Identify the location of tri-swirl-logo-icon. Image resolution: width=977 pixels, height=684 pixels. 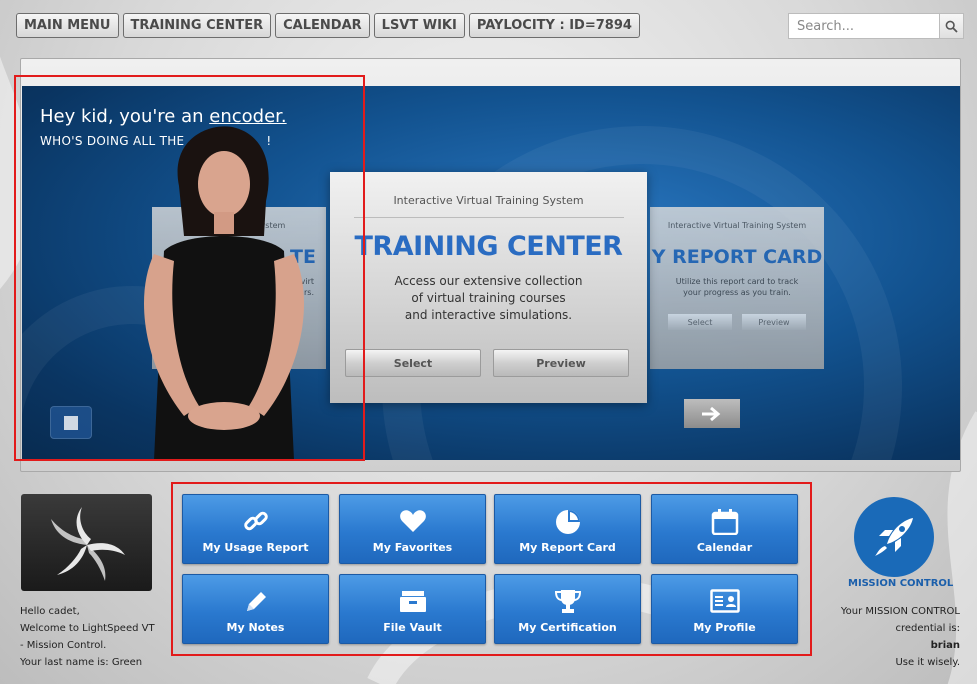
(87, 543).